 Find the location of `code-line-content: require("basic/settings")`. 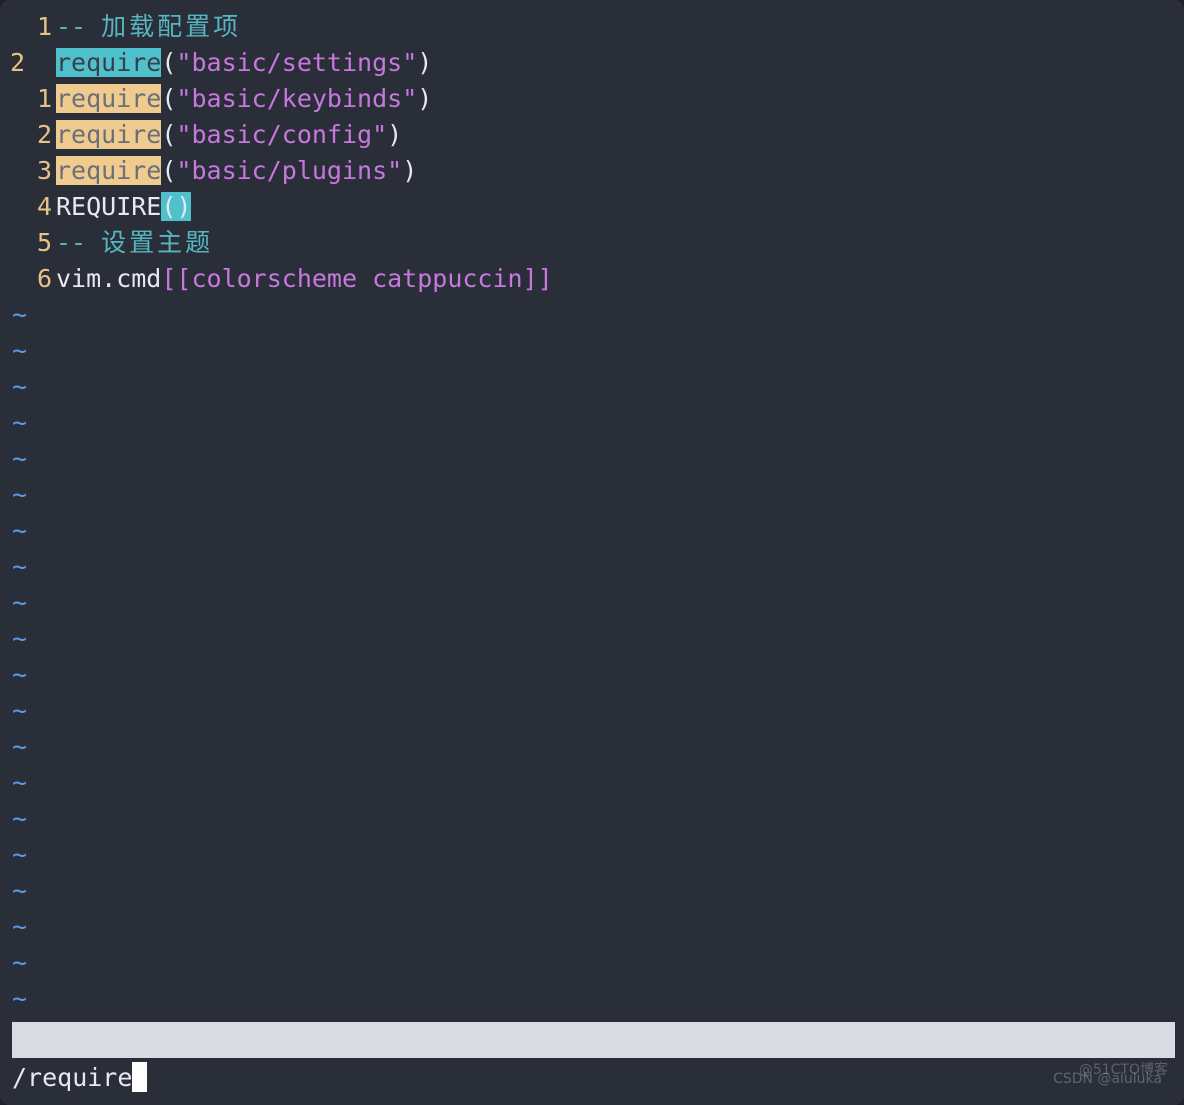

code-line-content: require("basic/settings") is located at coordinates (244, 63).